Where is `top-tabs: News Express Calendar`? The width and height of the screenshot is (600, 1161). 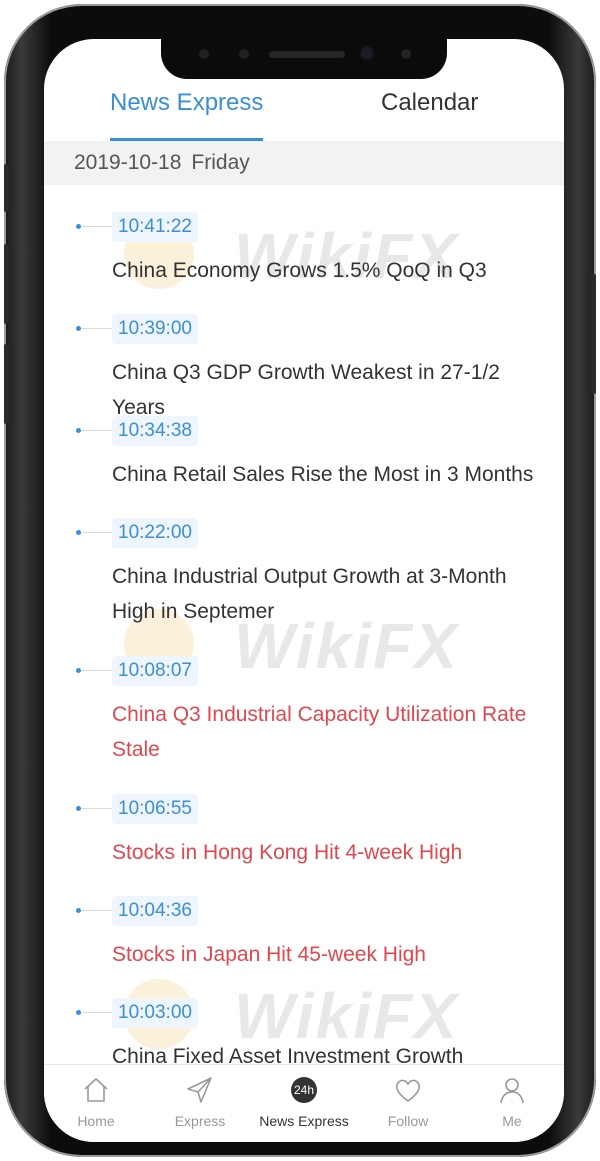
top-tabs: News Express Calendar is located at coordinates (304, 115).